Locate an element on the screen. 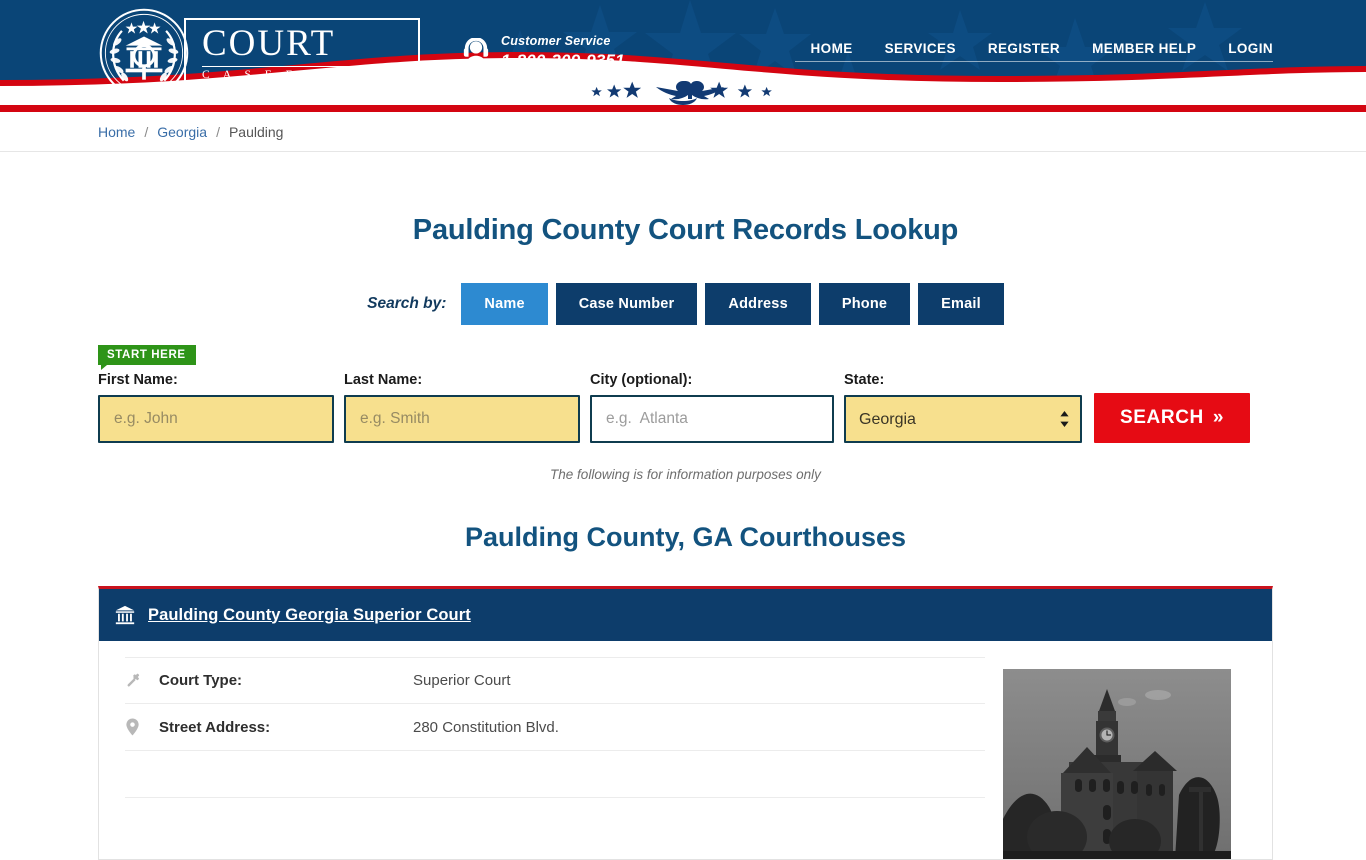 The width and height of the screenshot is (1366, 860). court-photo-column is located at coordinates (1110, 758).